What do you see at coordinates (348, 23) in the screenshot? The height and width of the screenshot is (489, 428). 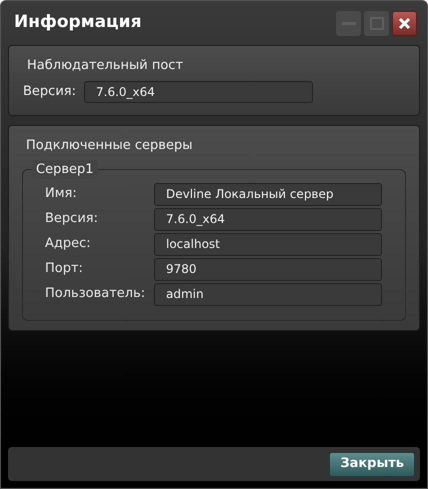 I see `minimize-button` at bounding box center [348, 23].